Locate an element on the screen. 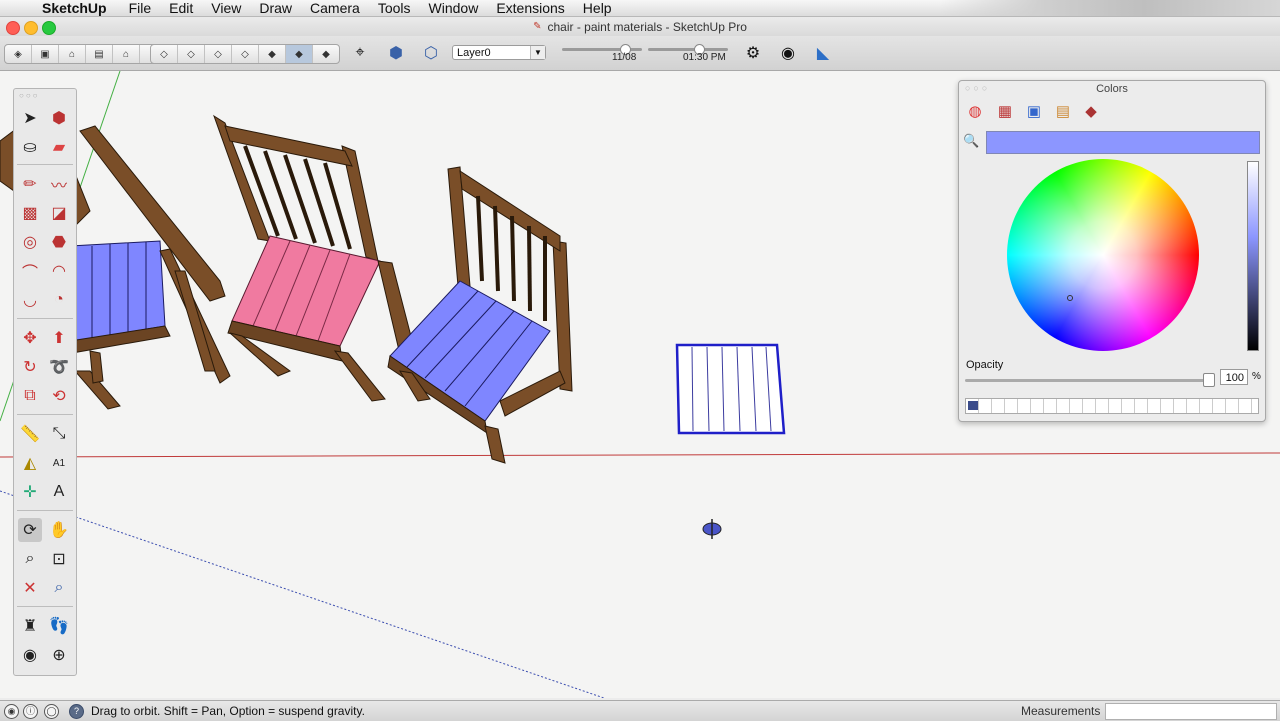 This screenshot has width=1280, height=721. hidden-line-icon: ◇ is located at coordinates (245, 54).